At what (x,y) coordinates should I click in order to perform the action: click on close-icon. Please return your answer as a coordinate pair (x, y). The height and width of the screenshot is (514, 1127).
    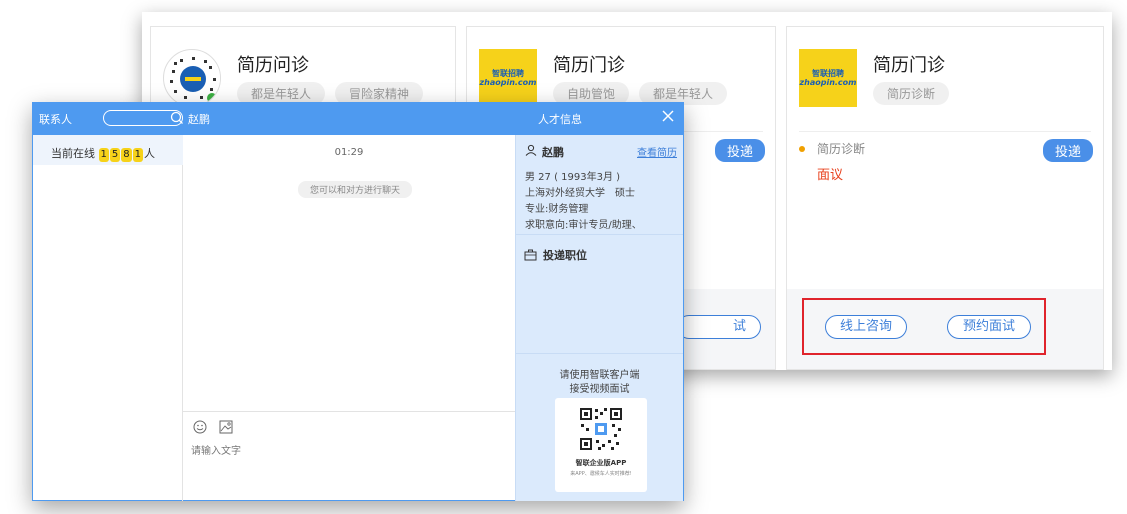
    Looking at the image, I should click on (668, 116).